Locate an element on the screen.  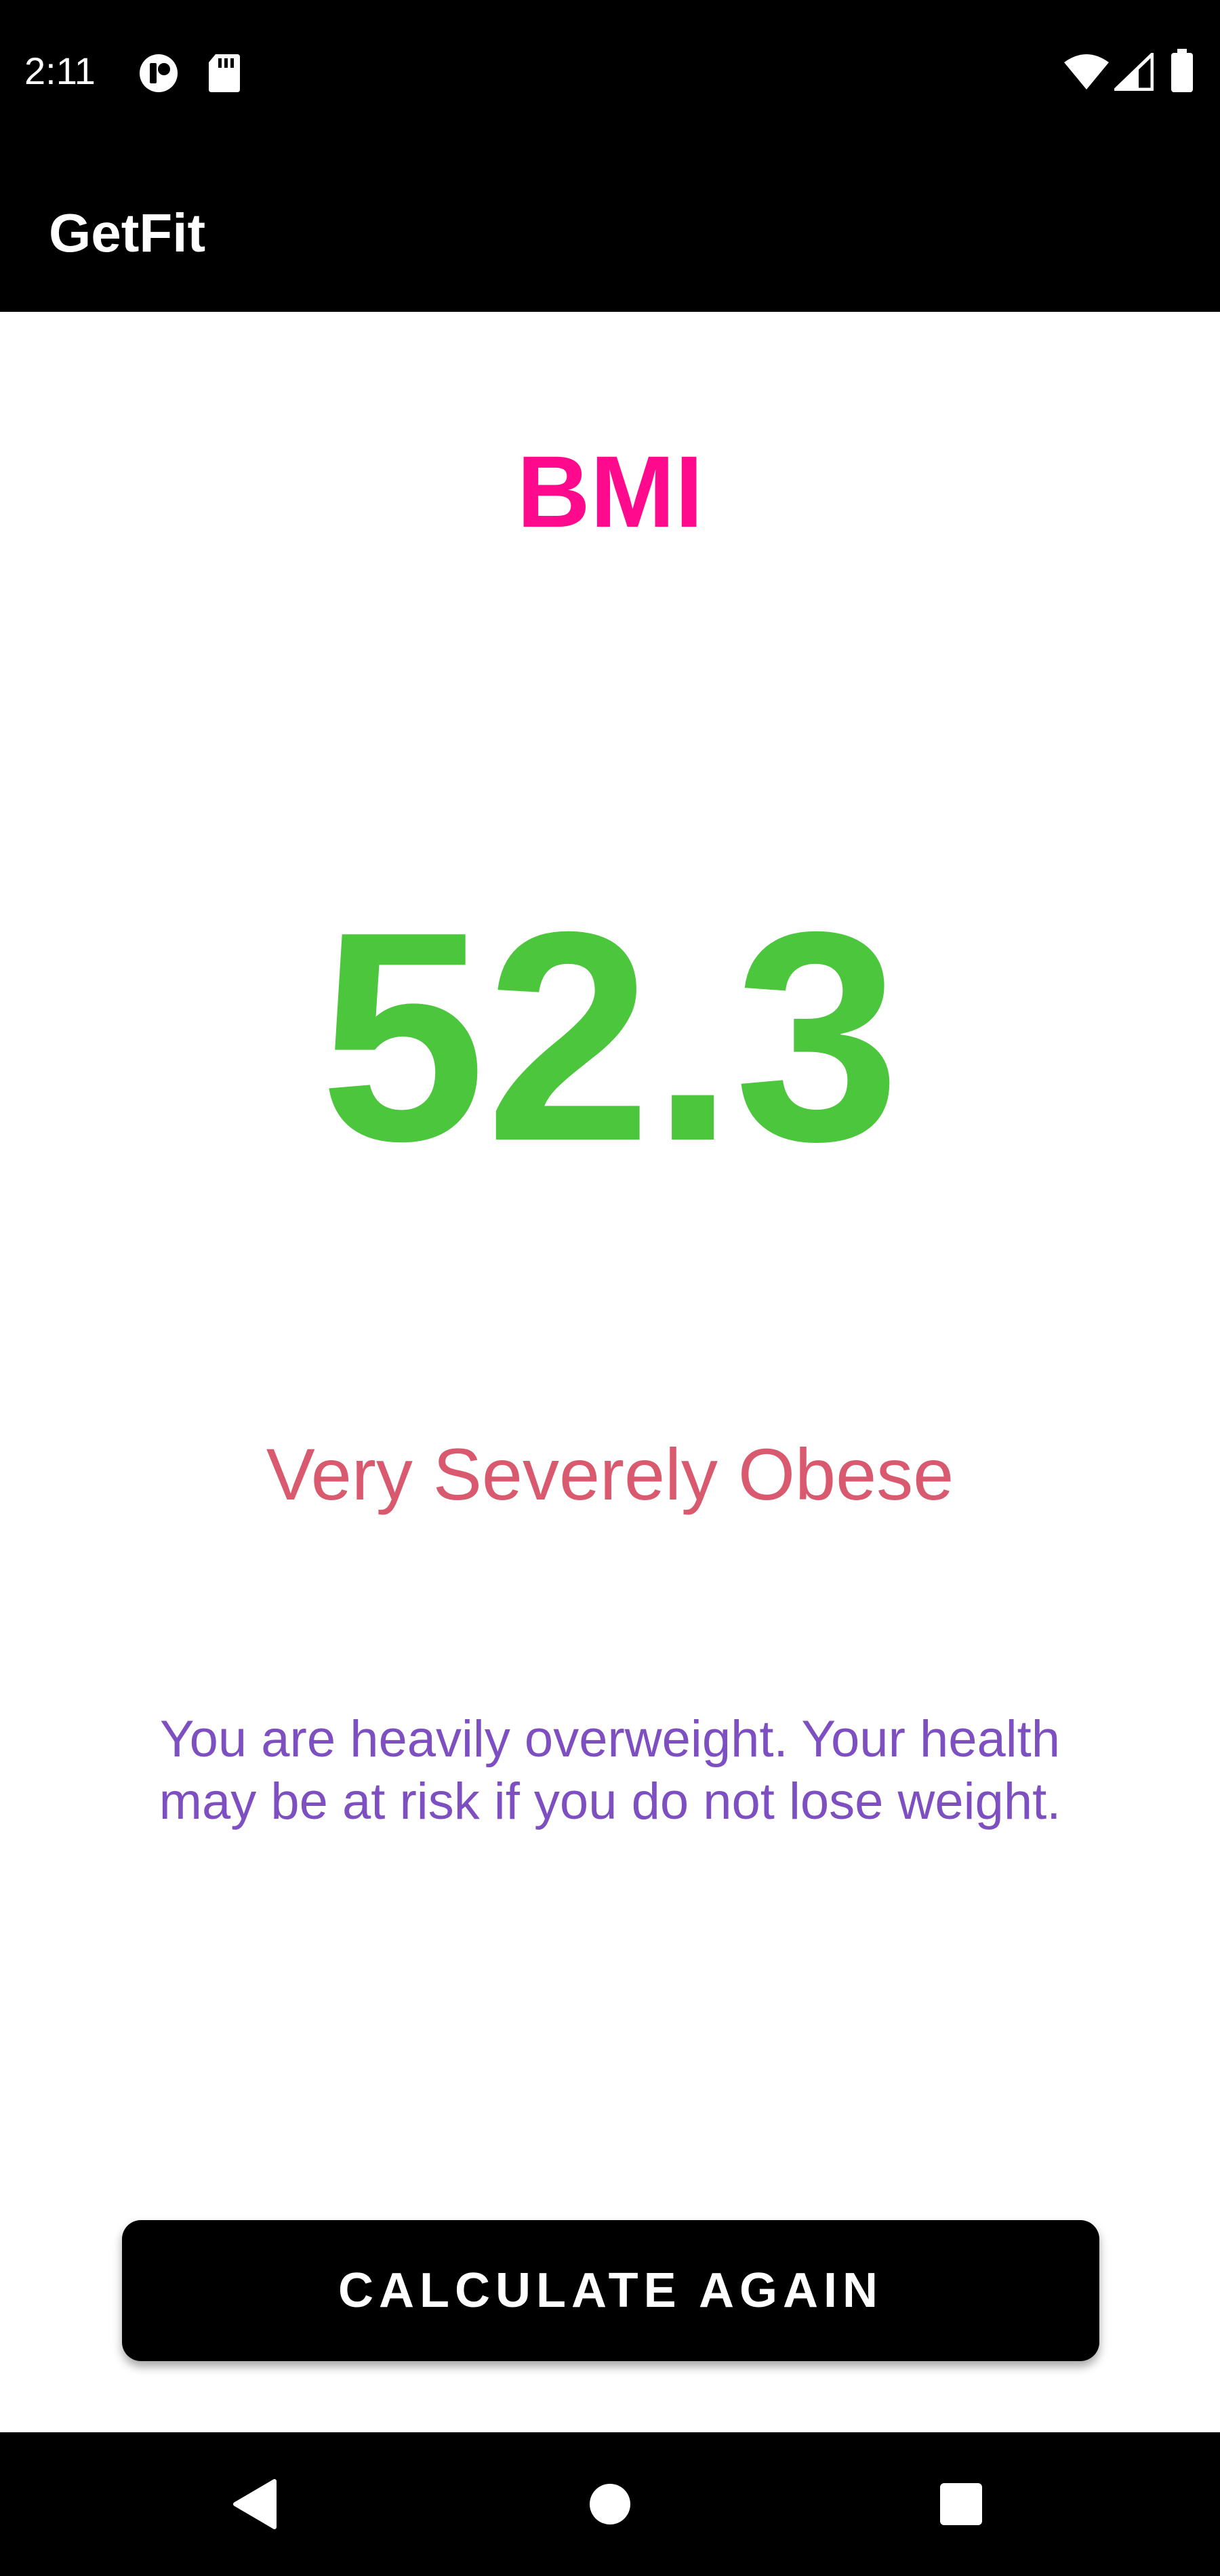
navigation-bar is located at coordinates (610, 2504).